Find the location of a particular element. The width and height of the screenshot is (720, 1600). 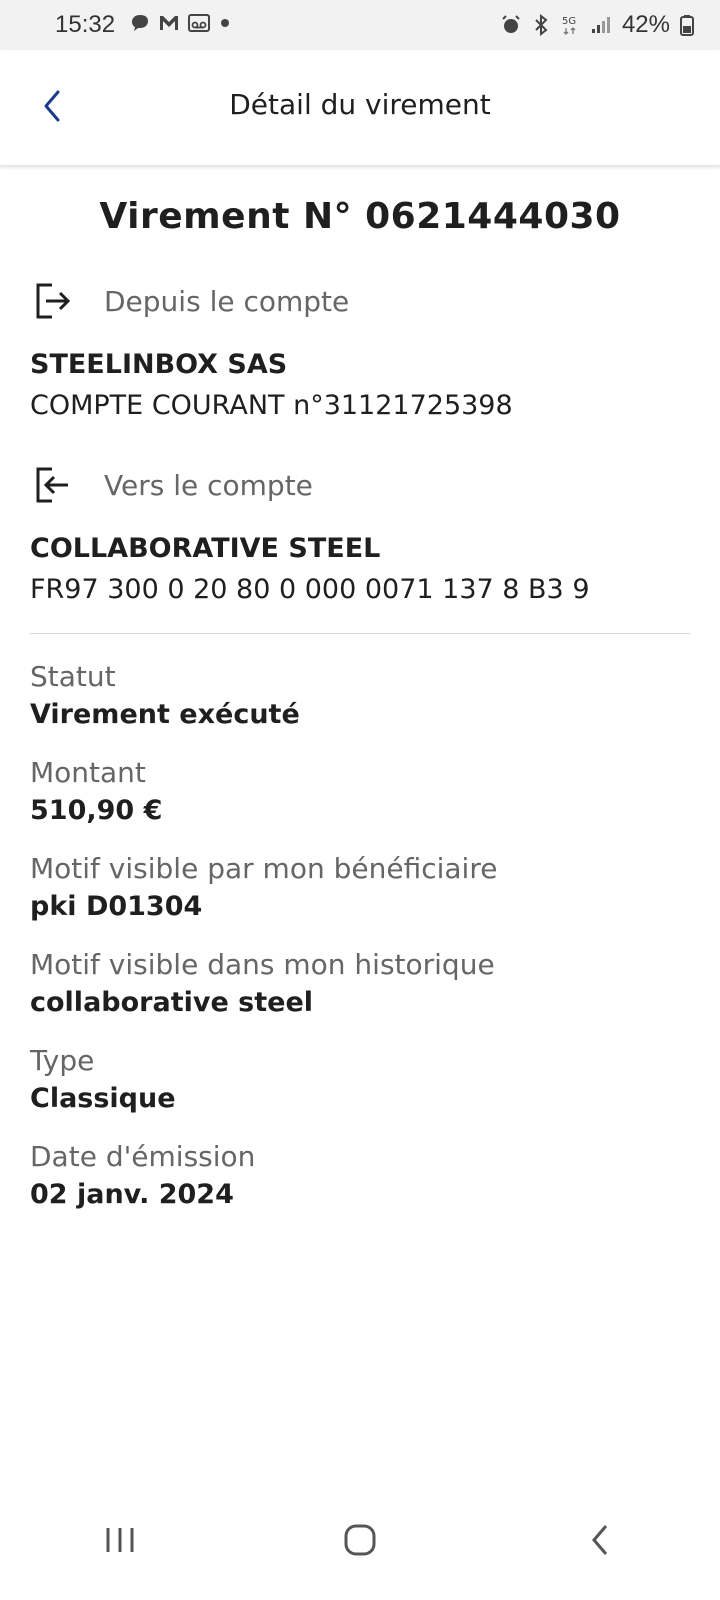

from-account-number: COMPTE COURANT n°31121725398 is located at coordinates (271, 405).